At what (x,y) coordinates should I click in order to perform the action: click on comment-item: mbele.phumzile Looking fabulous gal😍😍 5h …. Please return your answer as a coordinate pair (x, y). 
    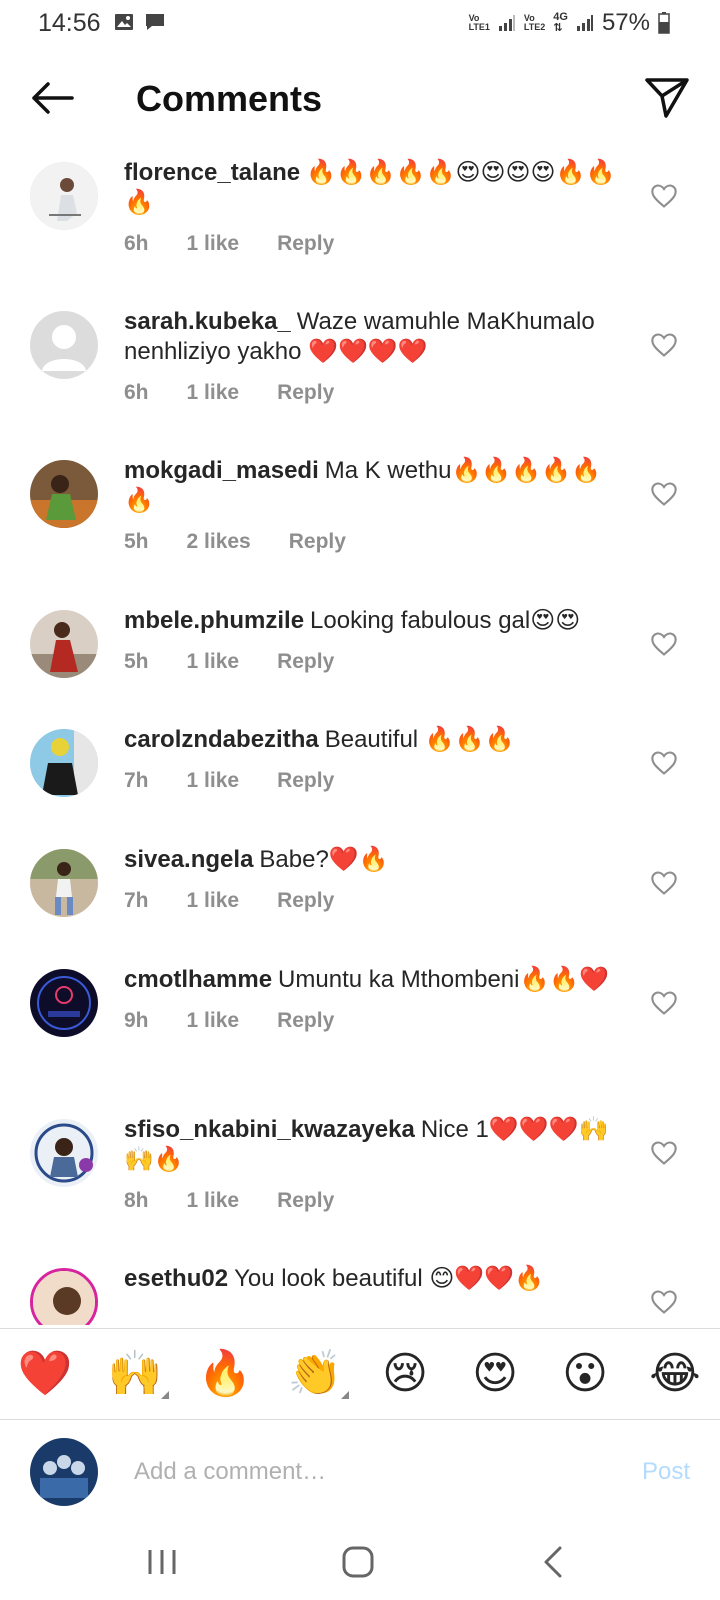
    Looking at the image, I should click on (360, 657).